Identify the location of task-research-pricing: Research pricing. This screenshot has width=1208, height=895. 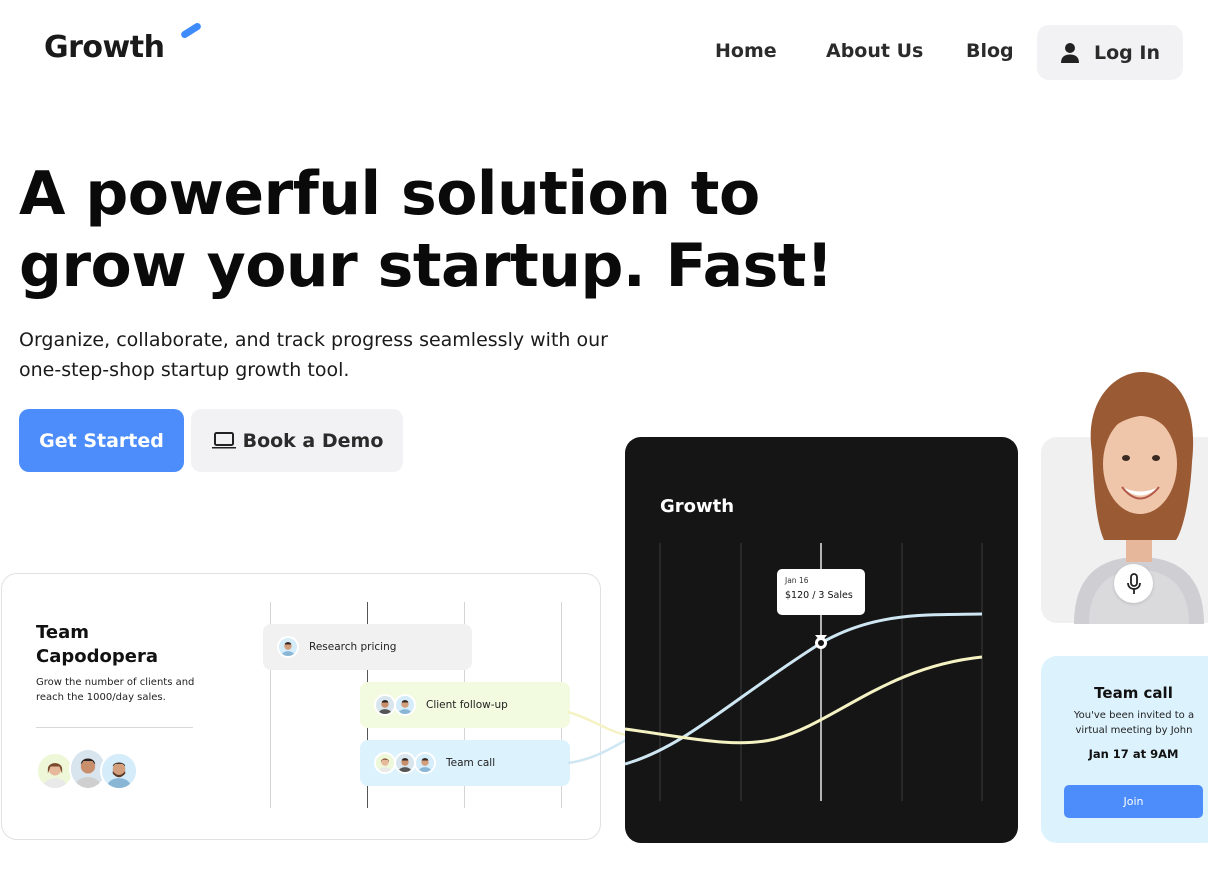
(367, 647).